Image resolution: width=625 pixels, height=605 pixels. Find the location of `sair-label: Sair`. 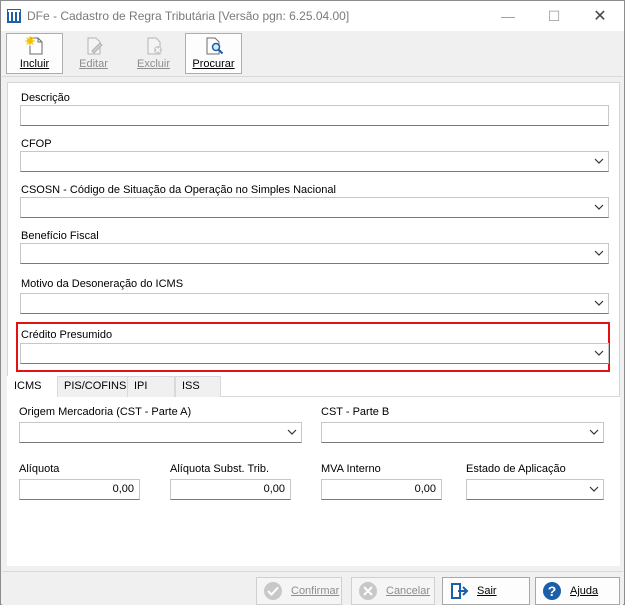

sair-label: Sair is located at coordinates (487, 591).